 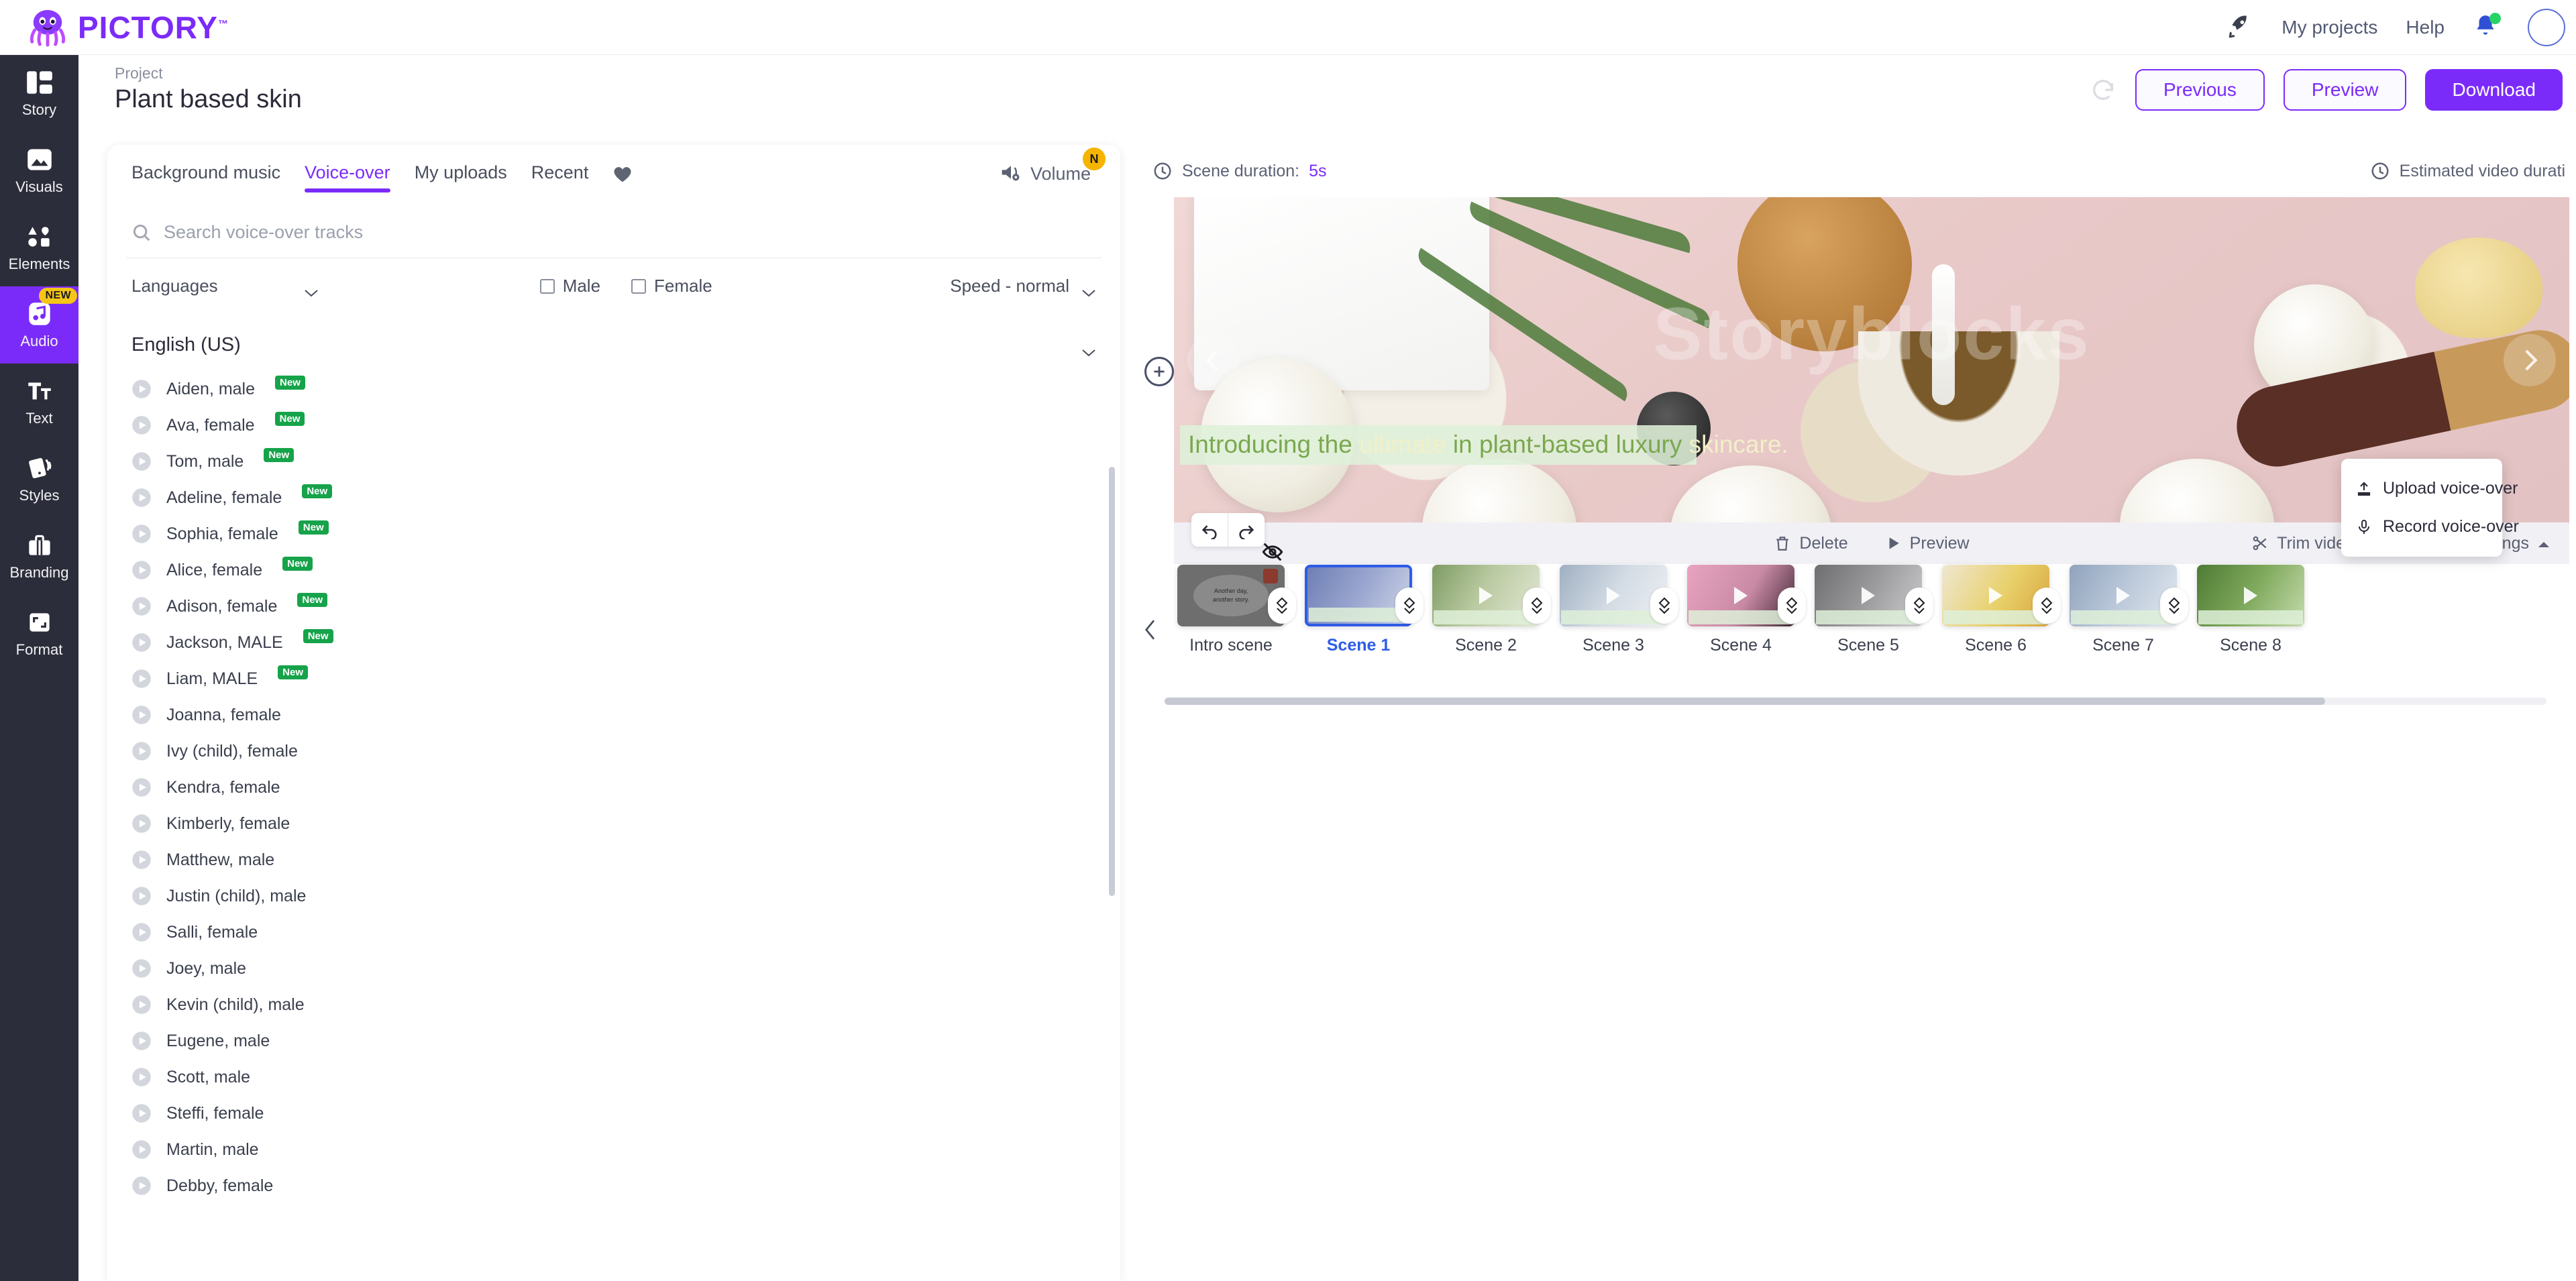 I want to click on voice-list-item: Kendra, female, so click(x=613, y=787).